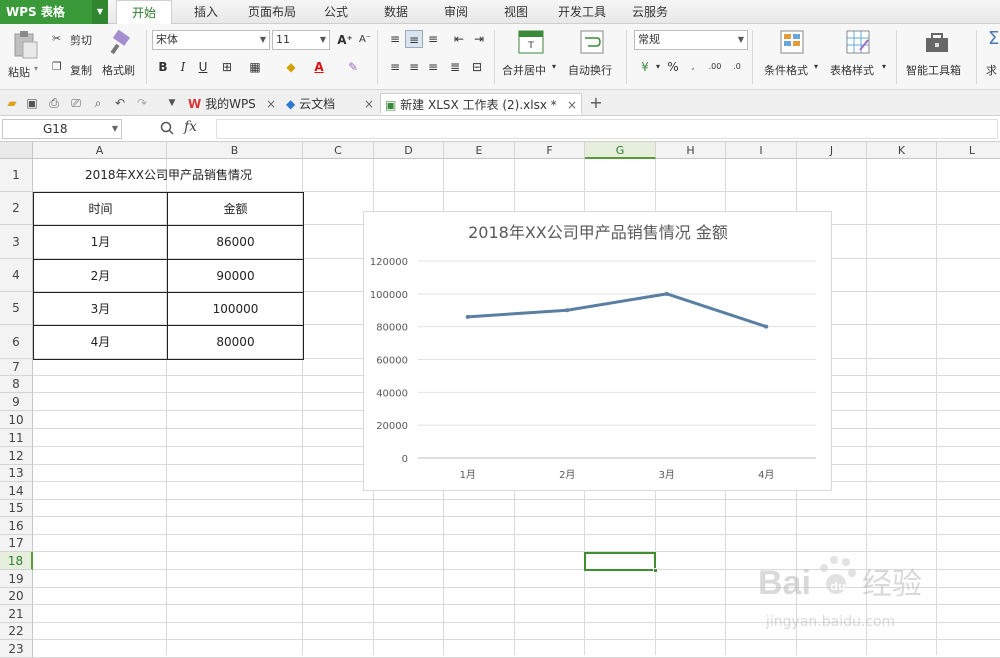 The width and height of the screenshot is (1000, 658). Describe the element at coordinates (479, 39) in the screenshot. I see `indent-increase-icon: ⇥` at that location.